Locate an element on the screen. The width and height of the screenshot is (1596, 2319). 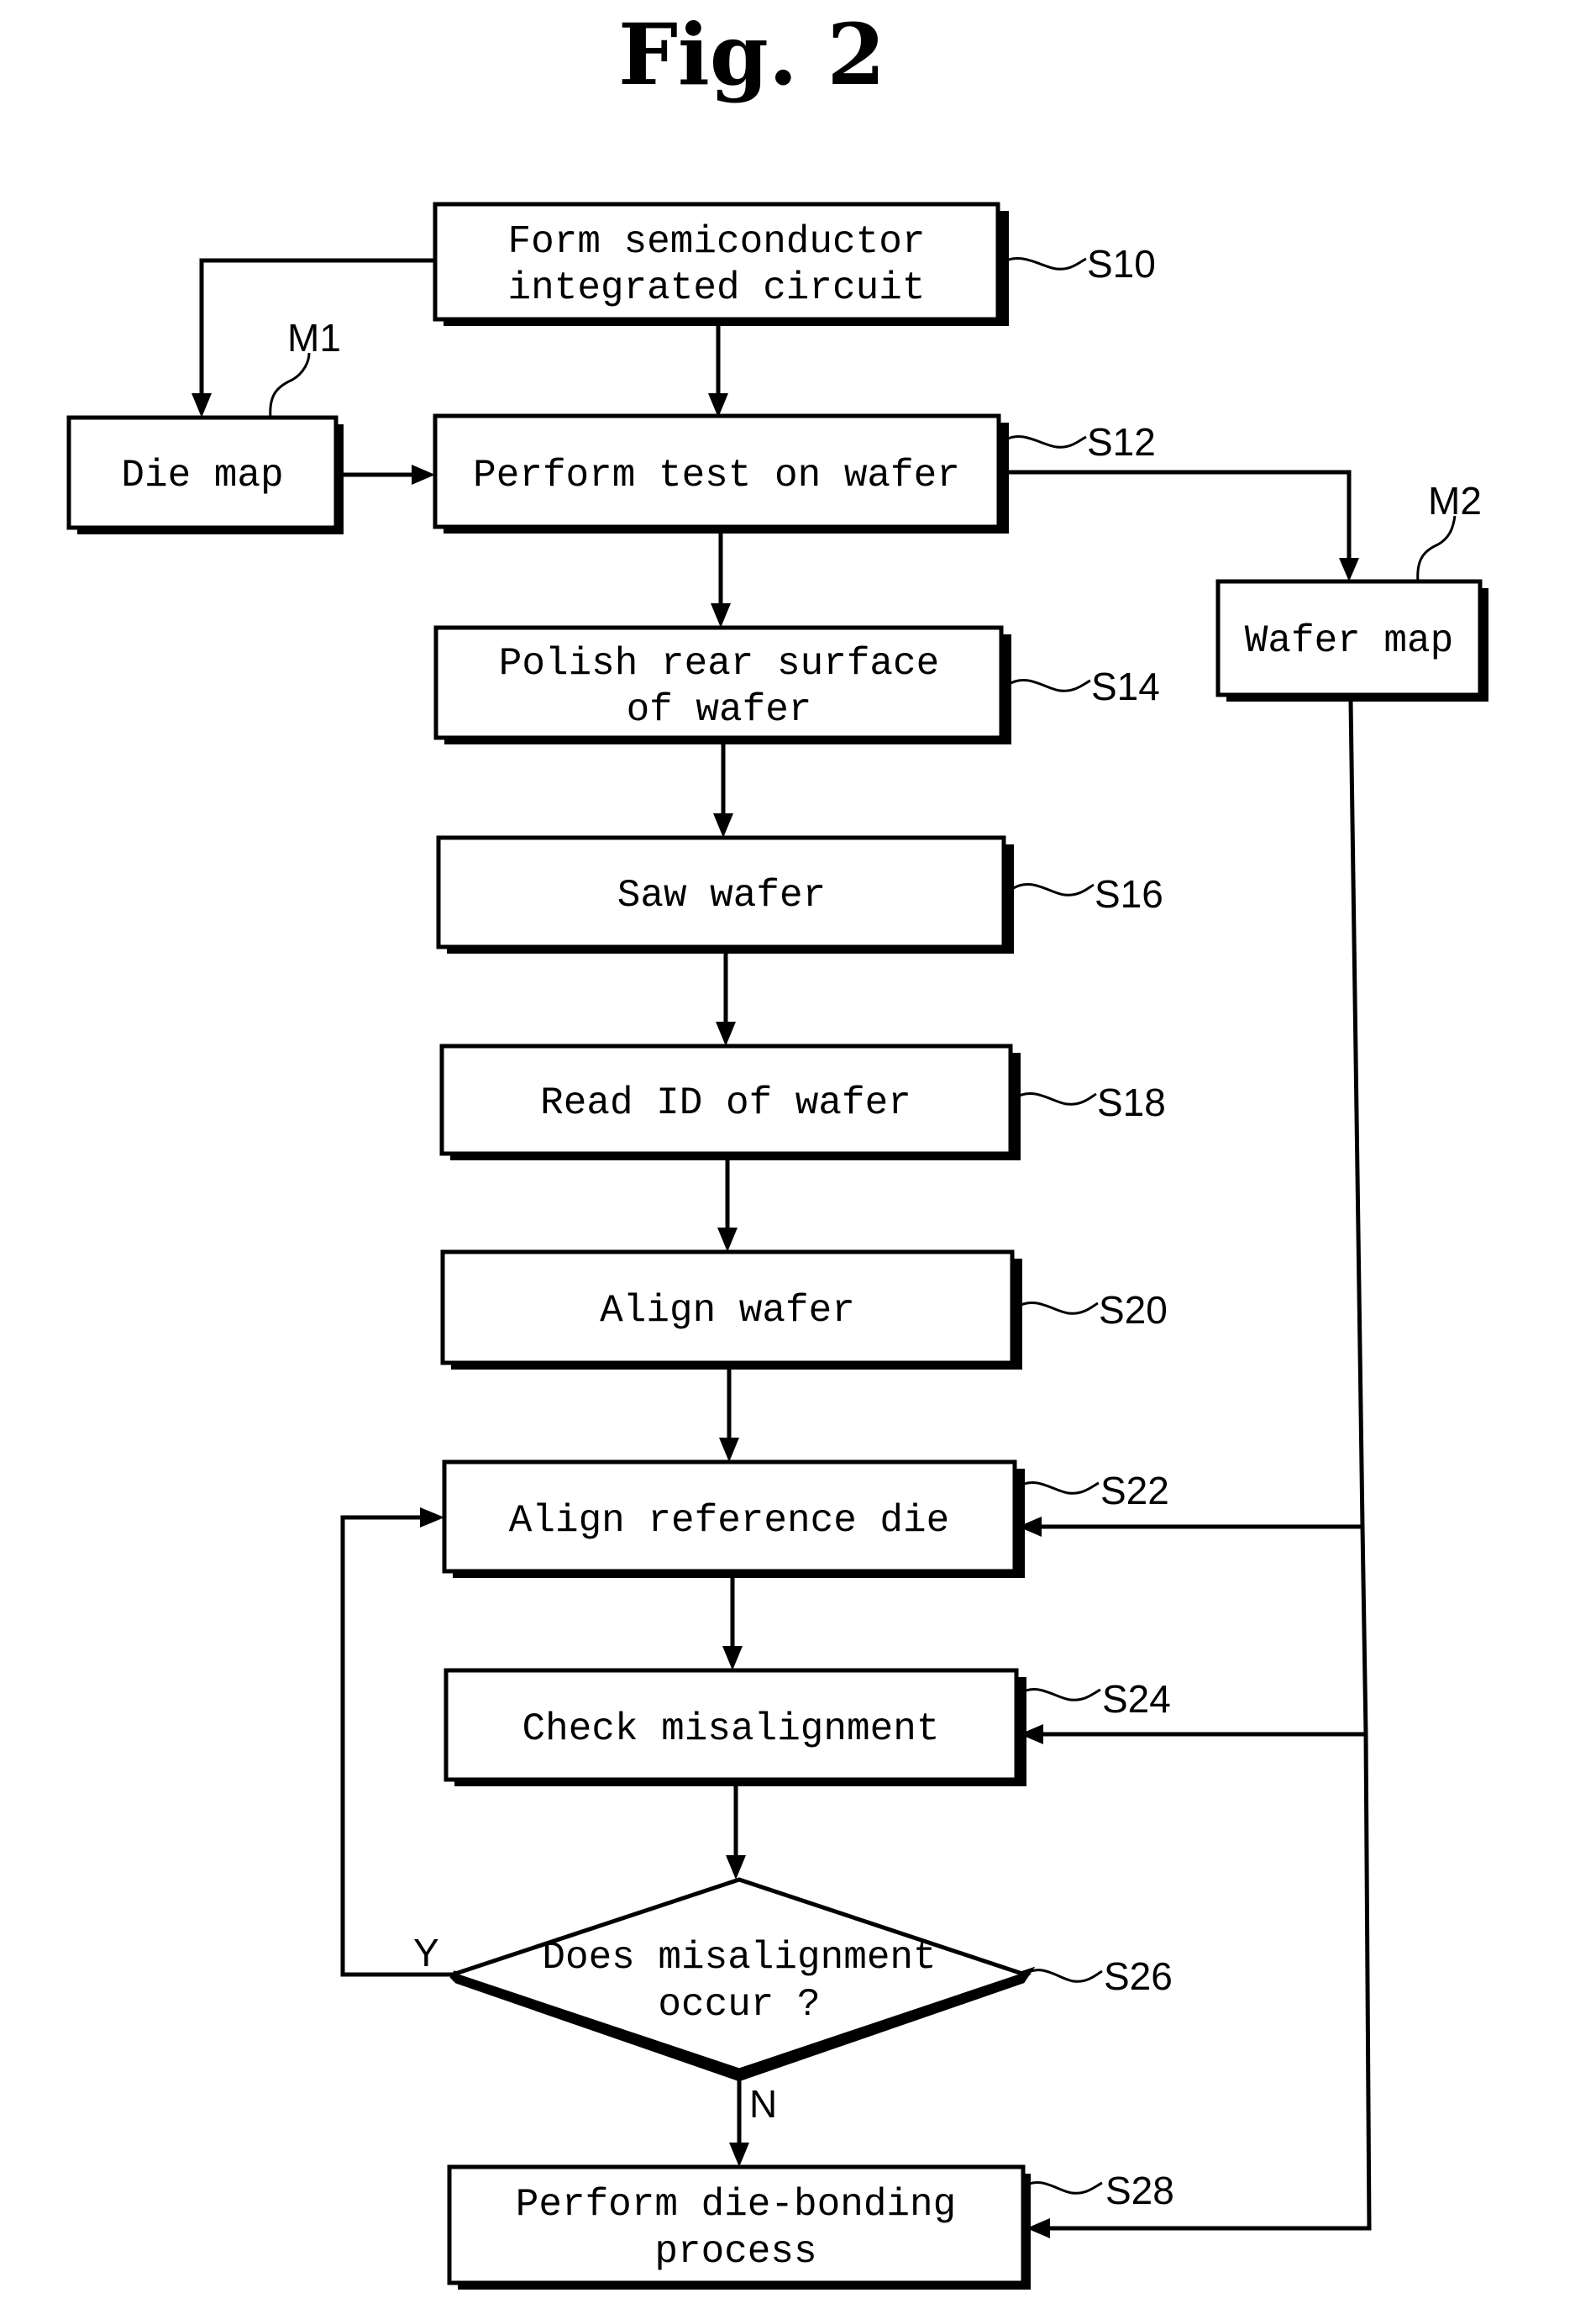
step-label: Align reference die is located at coordinates (729, 1521).